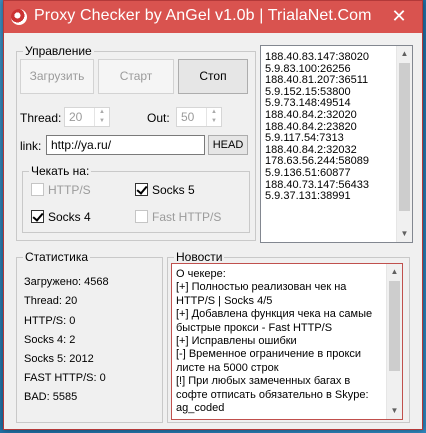  Describe the element at coordinates (336, 115) in the screenshot. I see `list-item: 188.40.84.2:32020` at that location.